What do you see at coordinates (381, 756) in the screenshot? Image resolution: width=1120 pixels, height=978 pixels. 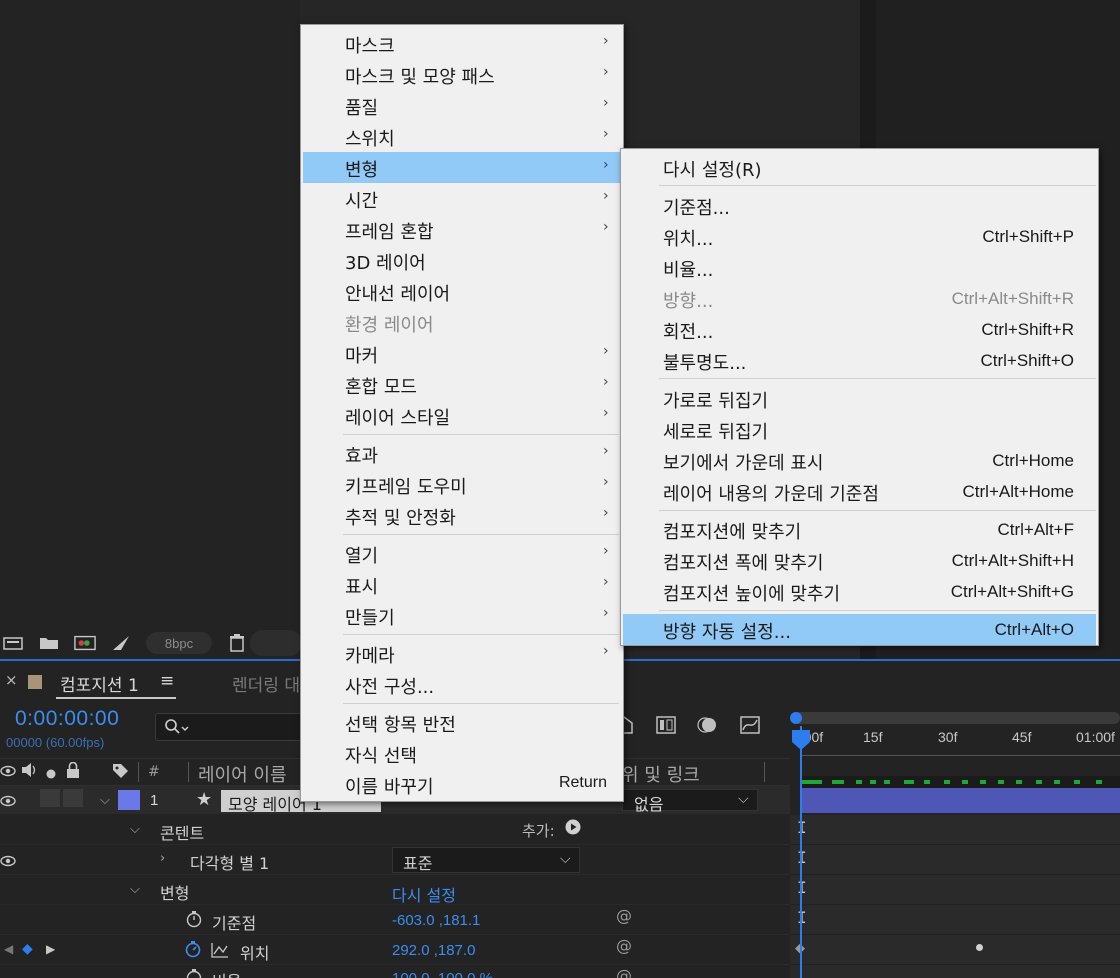 I see `menu-item-label: 자식 선택` at bounding box center [381, 756].